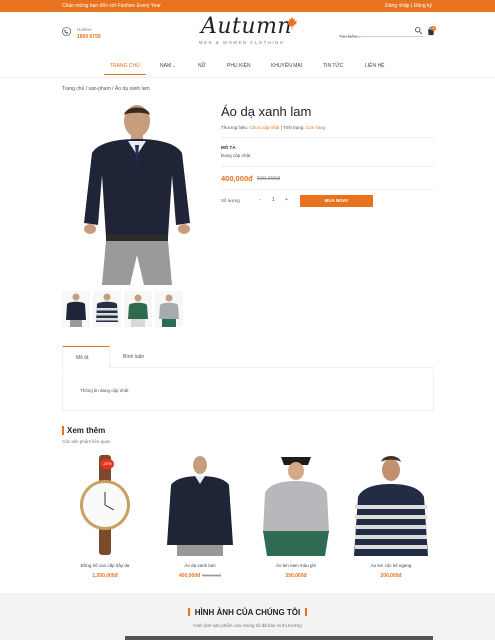 This screenshot has width=495, height=640. Describe the element at coordinates (296, 565) in the screenshot. I see `product-card-name: Áo len nam màu ghi` at that location.